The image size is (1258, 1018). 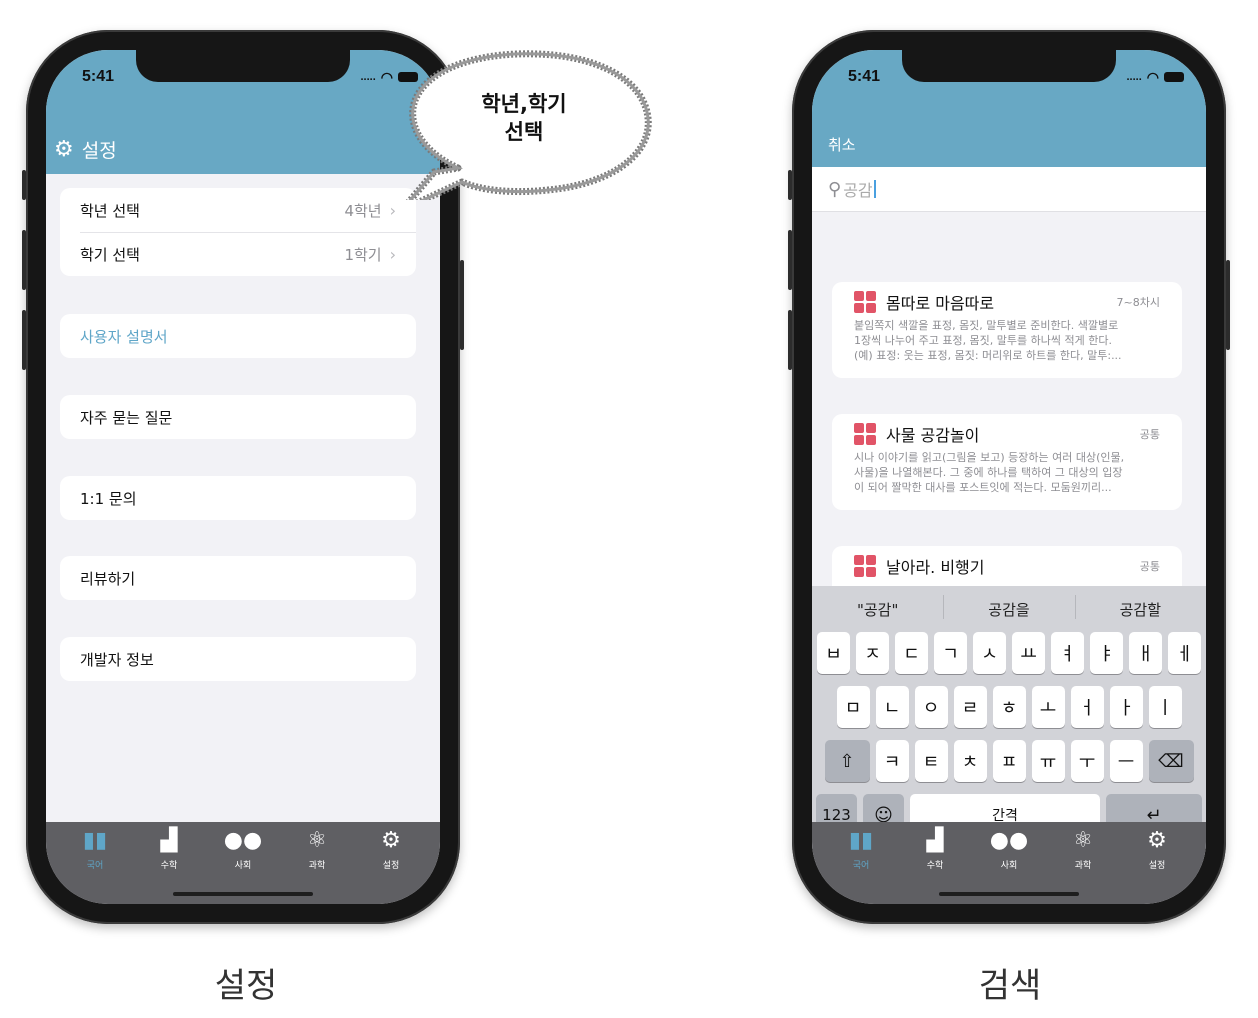 What do you see at coordinates (833, 653) in the screenshot?
I see `key: ㅂ` at bounding box center [833, 653].